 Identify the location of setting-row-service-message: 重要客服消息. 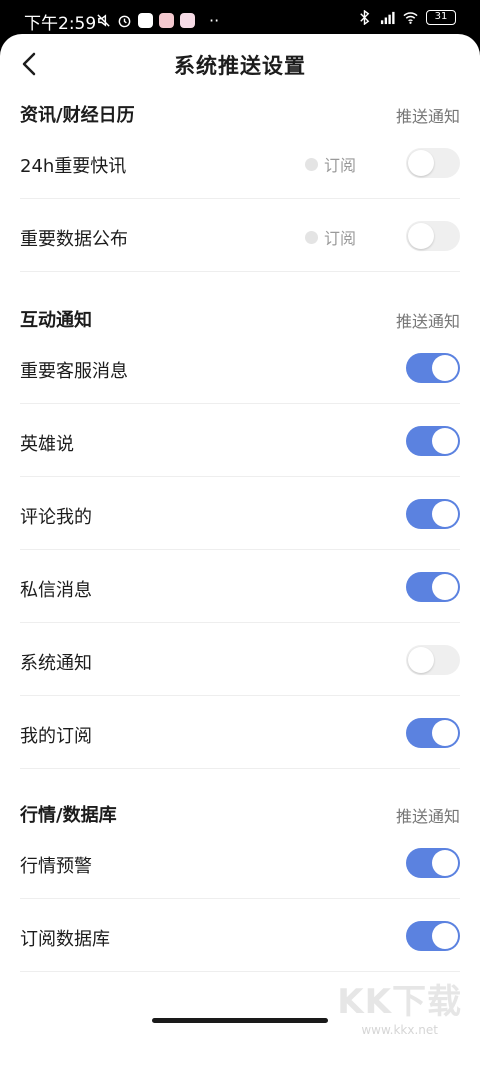
(240, 367).